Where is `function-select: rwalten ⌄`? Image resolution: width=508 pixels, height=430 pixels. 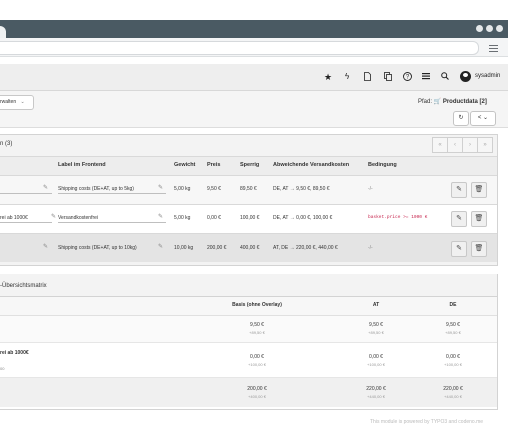
function-select: rwalten ⌄ is located at coordinates (17, 102).